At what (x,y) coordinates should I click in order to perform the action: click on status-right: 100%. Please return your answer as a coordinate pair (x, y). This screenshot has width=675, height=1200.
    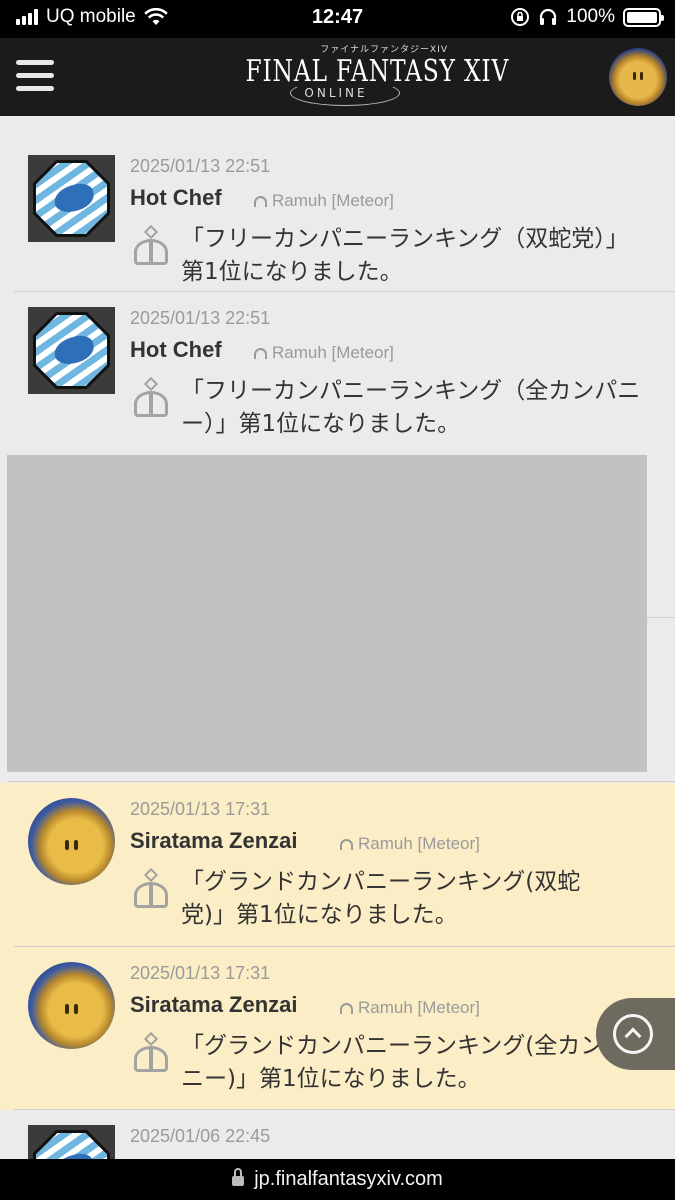
    Looking at the image, I should click on (587, 17).